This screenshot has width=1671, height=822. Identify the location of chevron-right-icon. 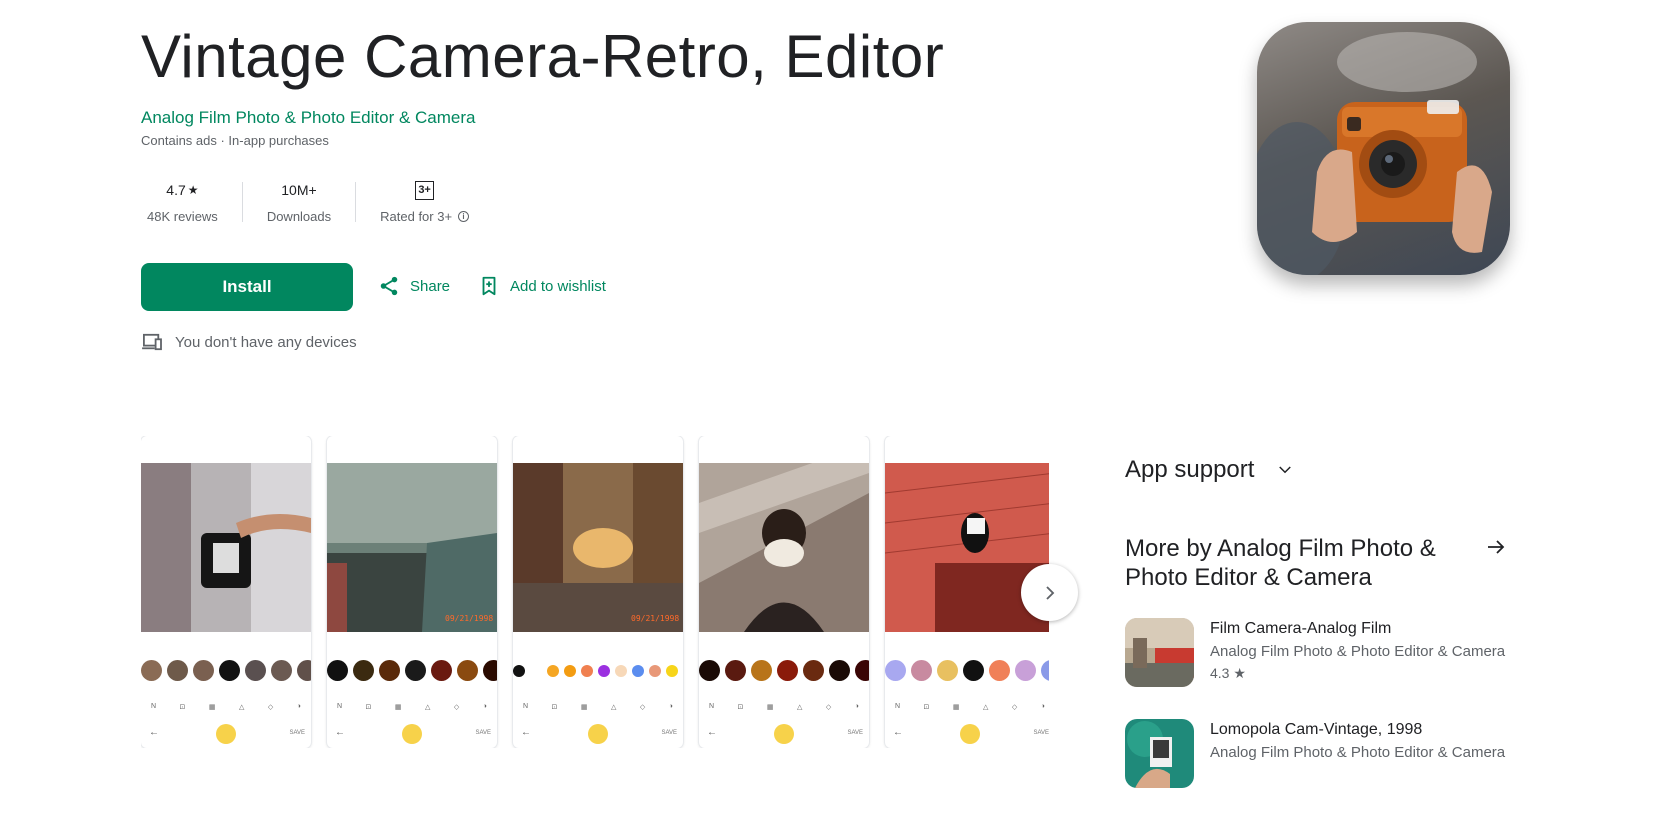
(1049, 592).